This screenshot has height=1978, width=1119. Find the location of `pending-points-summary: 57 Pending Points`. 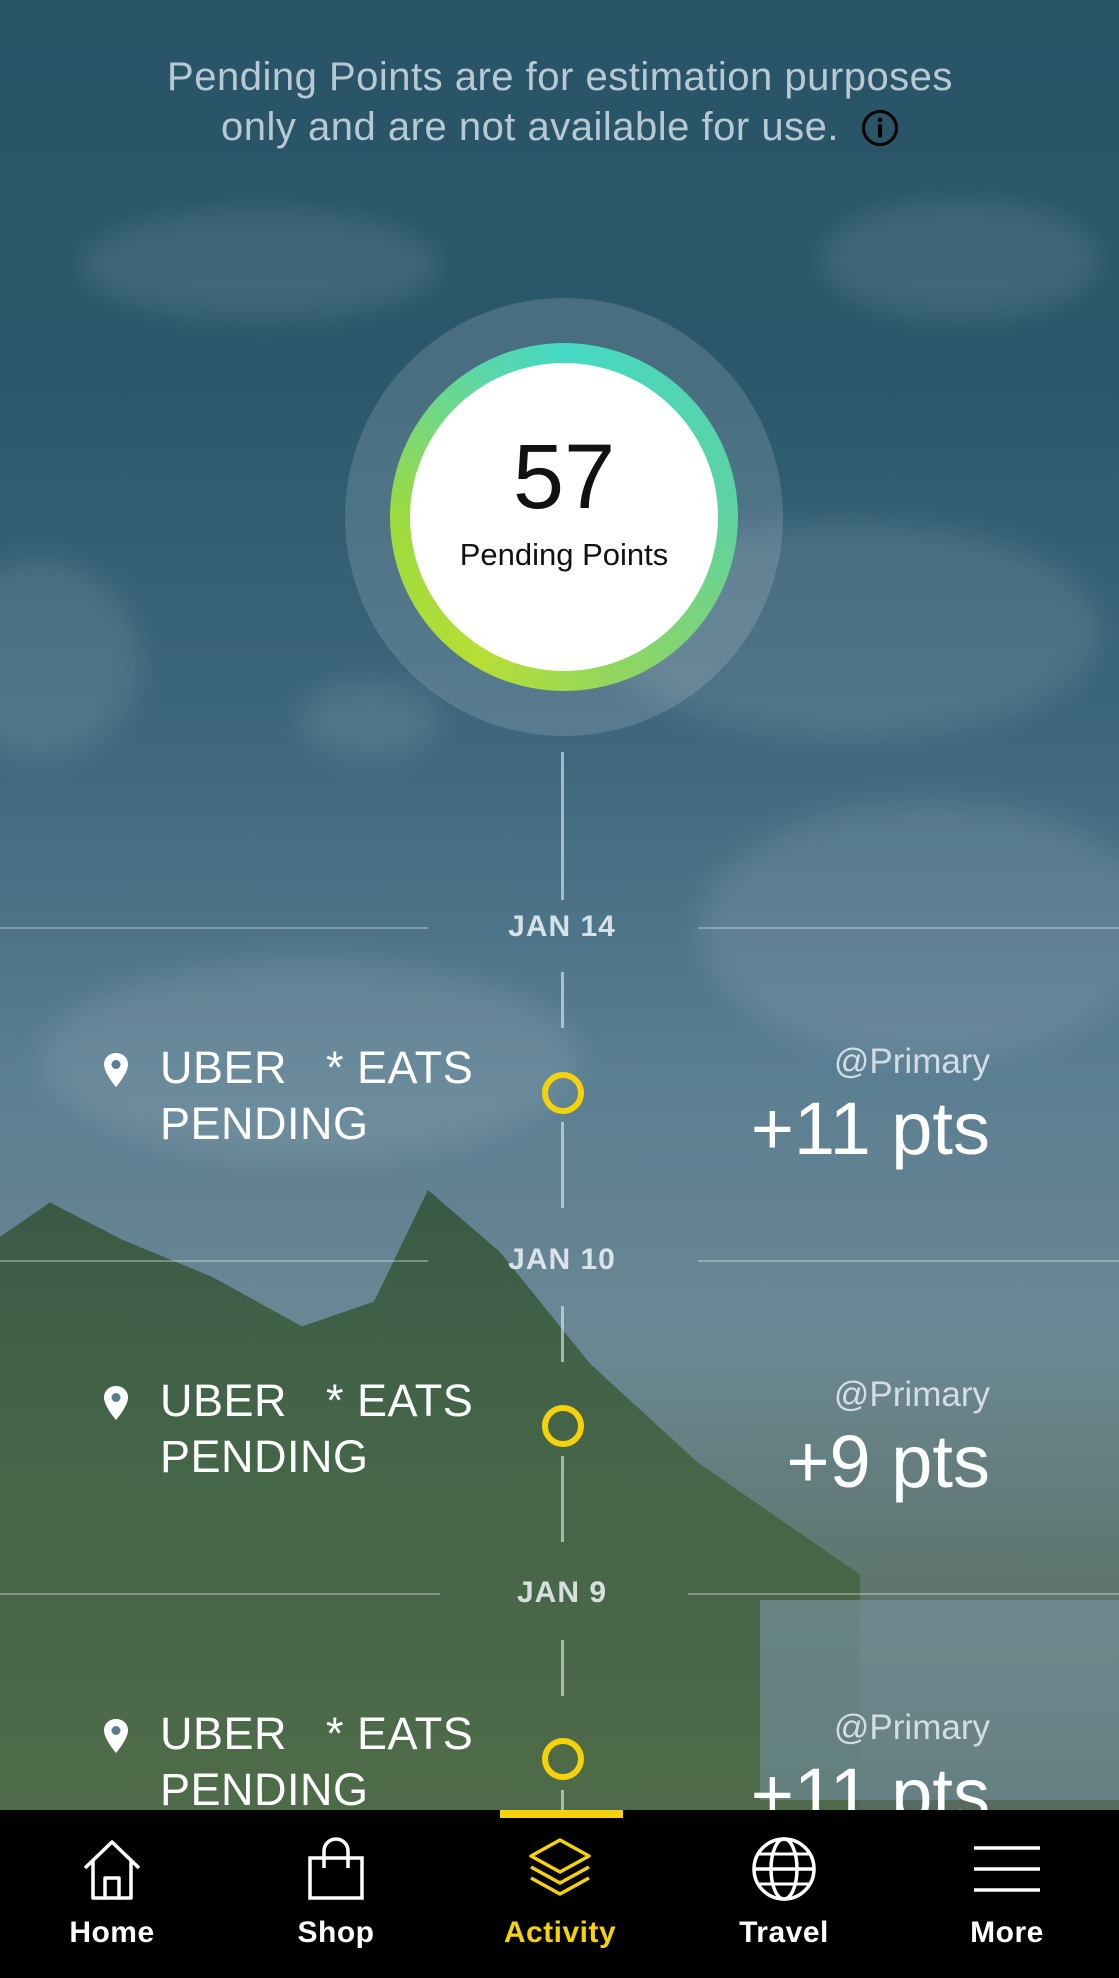

pending-points-summary: 57 Pending Points is located at coordinates (564, 517).